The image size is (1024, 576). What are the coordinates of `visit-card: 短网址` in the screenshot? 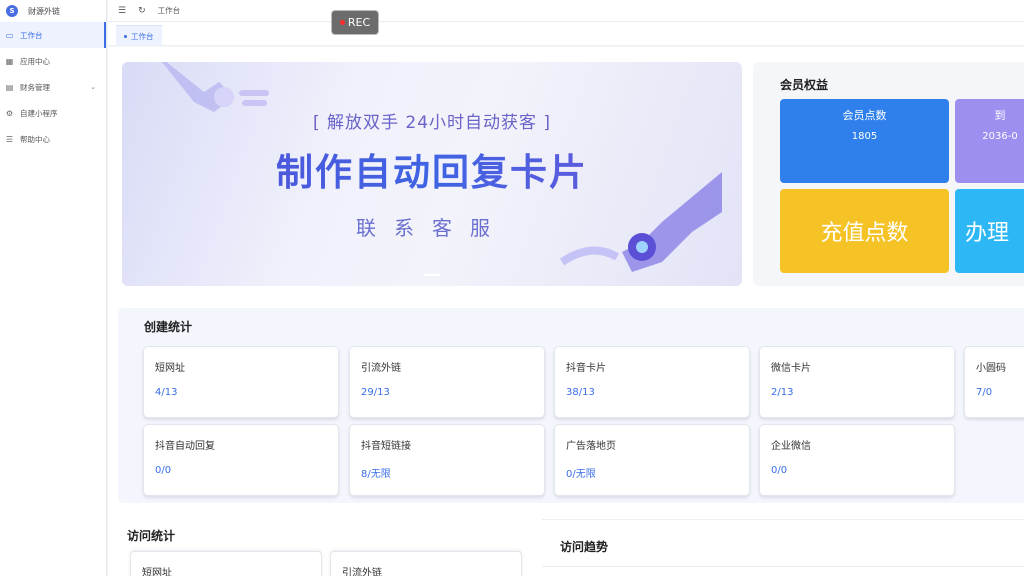 It's located at (226, 563).